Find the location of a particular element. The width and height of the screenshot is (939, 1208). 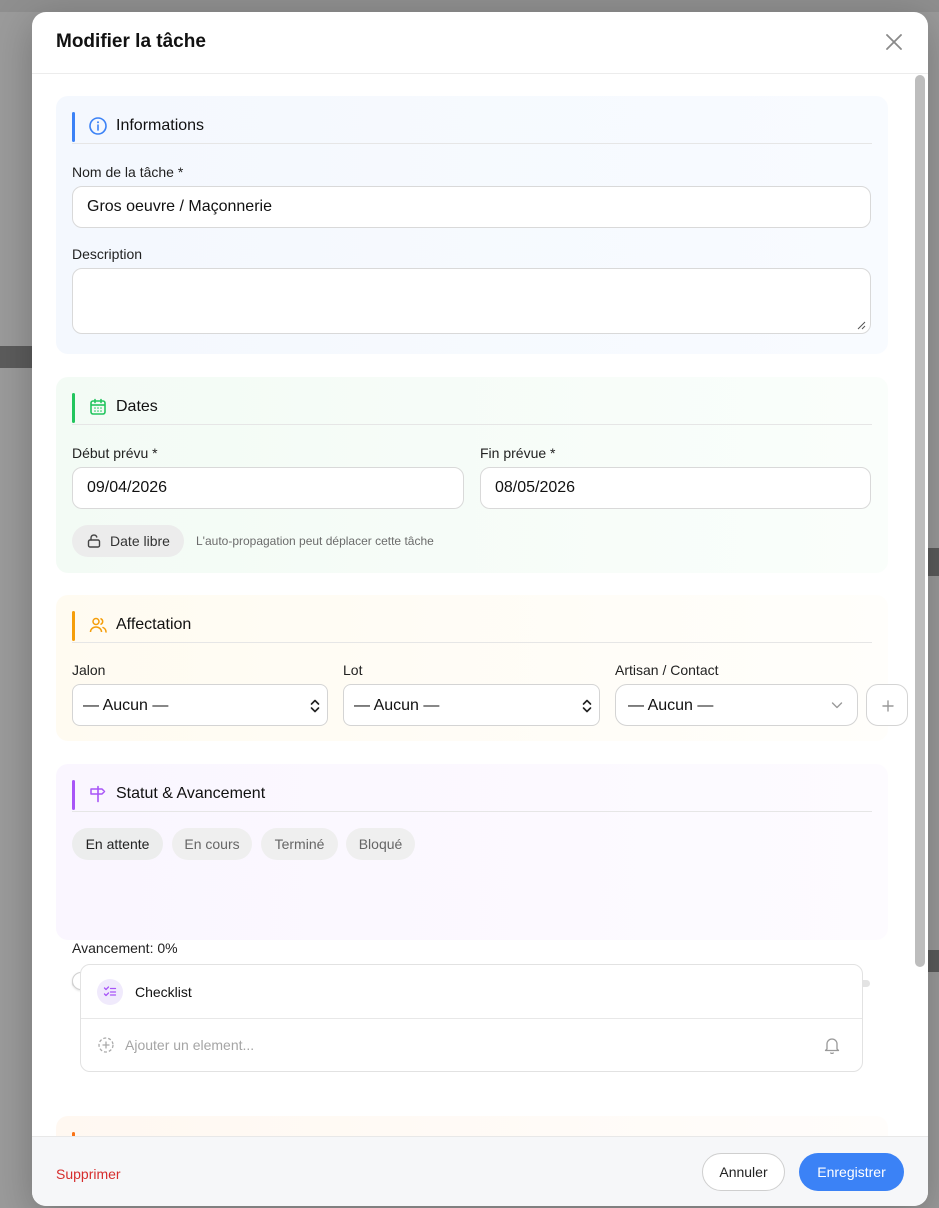

background-topbar is located at coordinates (469, 6).